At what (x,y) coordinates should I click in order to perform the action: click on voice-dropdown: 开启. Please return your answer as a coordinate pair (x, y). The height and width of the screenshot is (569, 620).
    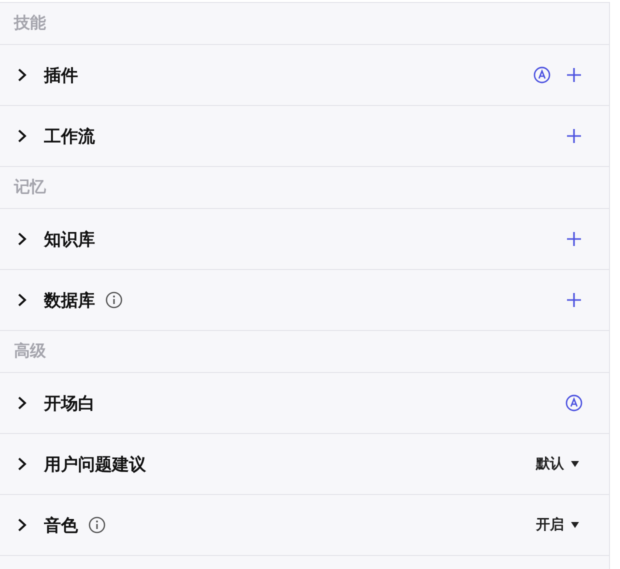
    Looking at the image, I should click on (557, 525).